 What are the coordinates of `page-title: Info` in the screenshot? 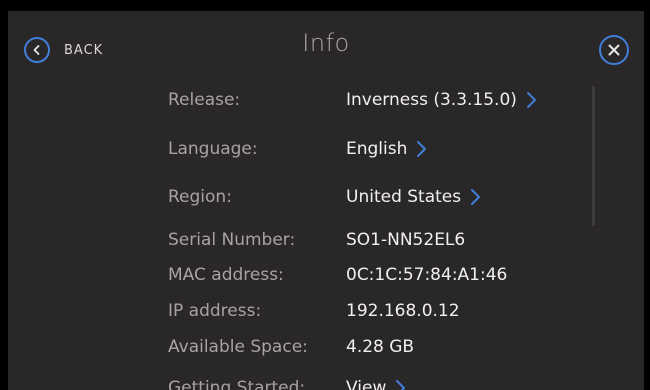 It's located at (326, 43).